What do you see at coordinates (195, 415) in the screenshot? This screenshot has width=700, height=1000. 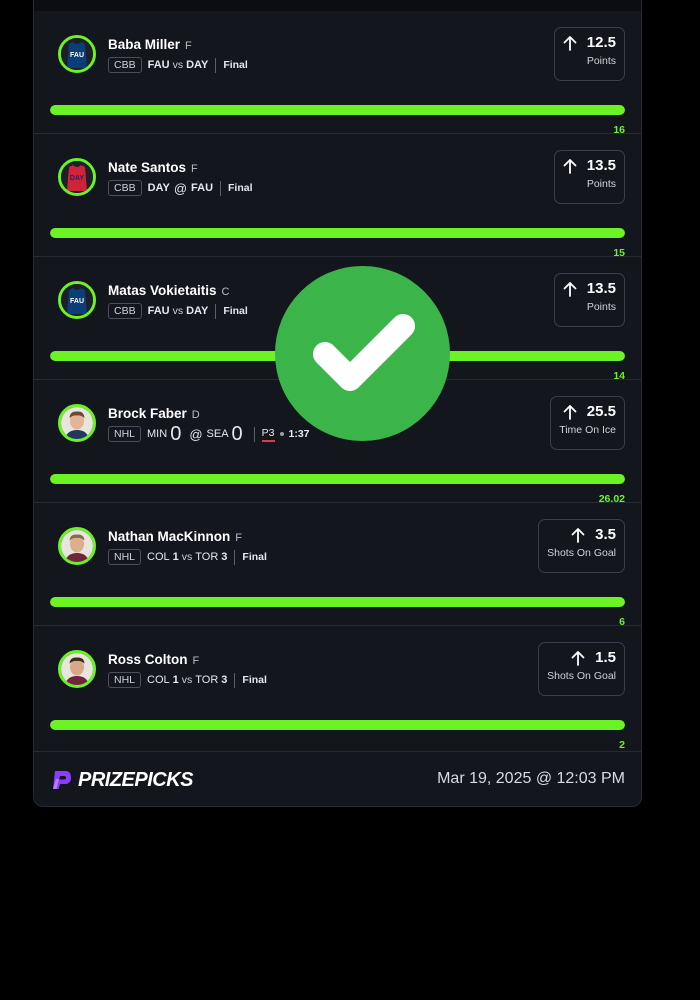 I see `player-position: D` at bounding box center [195, 415].